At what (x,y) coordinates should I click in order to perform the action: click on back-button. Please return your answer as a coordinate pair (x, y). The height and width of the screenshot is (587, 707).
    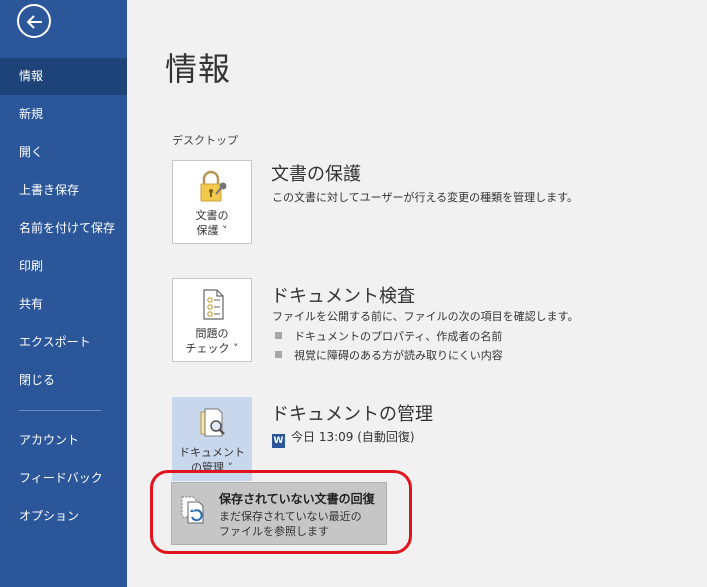
    Looking at the image, I should click on (34, 21).